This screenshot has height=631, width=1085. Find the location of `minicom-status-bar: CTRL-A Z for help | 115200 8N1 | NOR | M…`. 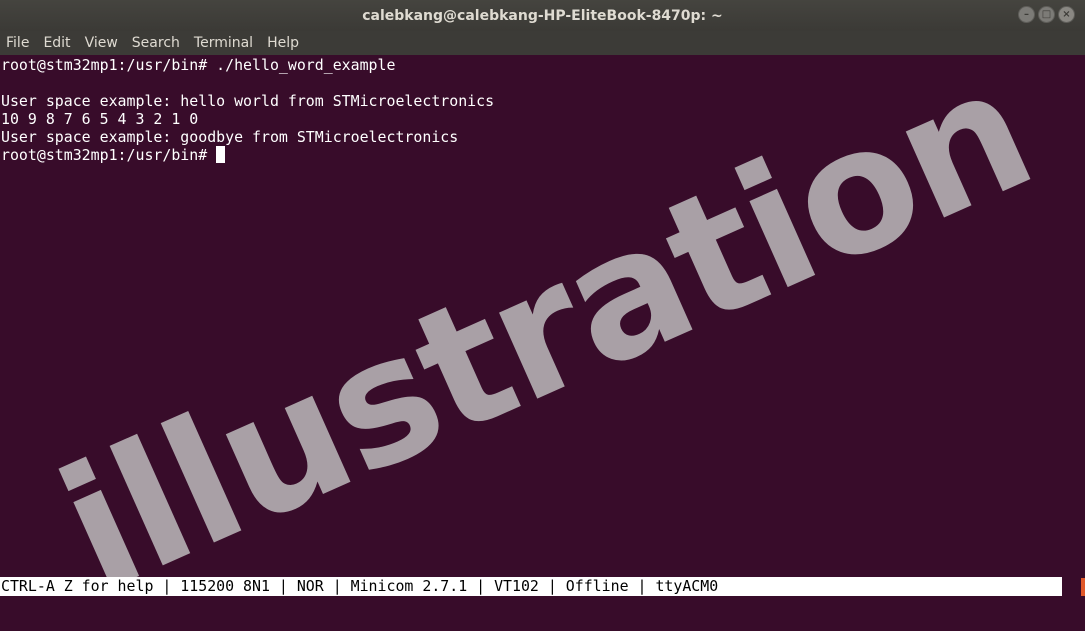

minicom-status-bar: CTRL-A Z for help | 115200 8N1 | NOR | M… is located at coordinates (531, 586).